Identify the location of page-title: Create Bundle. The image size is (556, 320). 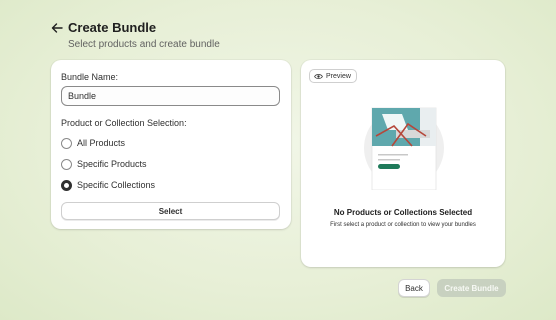
(112, 27).